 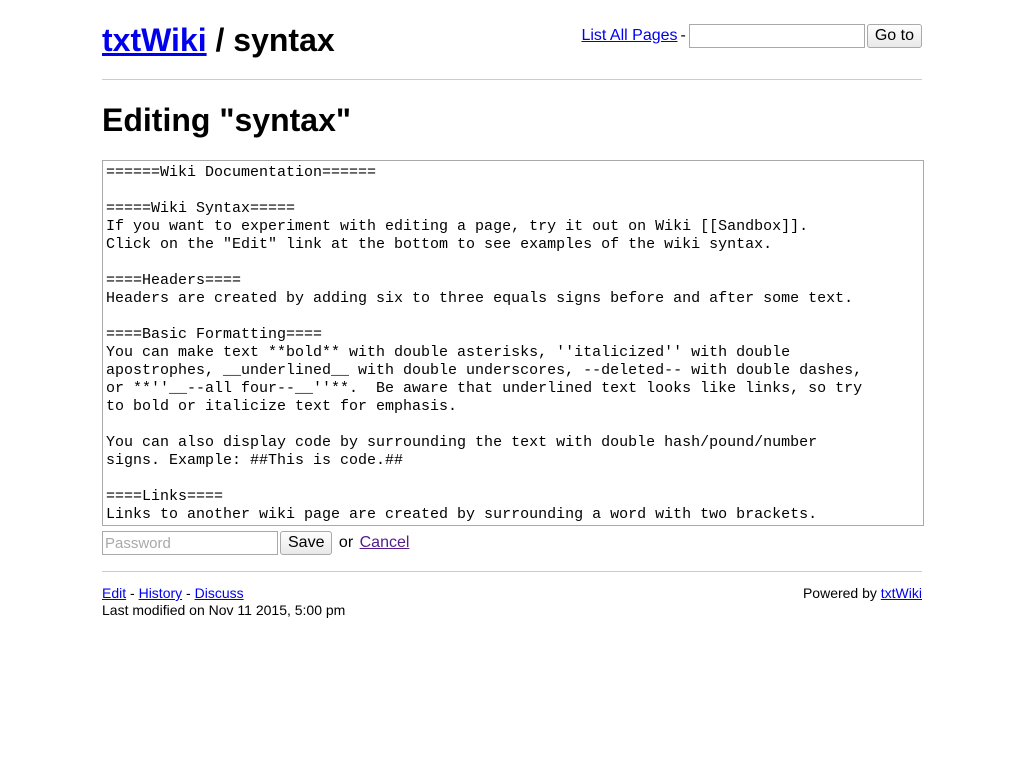 I want to click on nav-dash: -, so click(x=683, y=36).